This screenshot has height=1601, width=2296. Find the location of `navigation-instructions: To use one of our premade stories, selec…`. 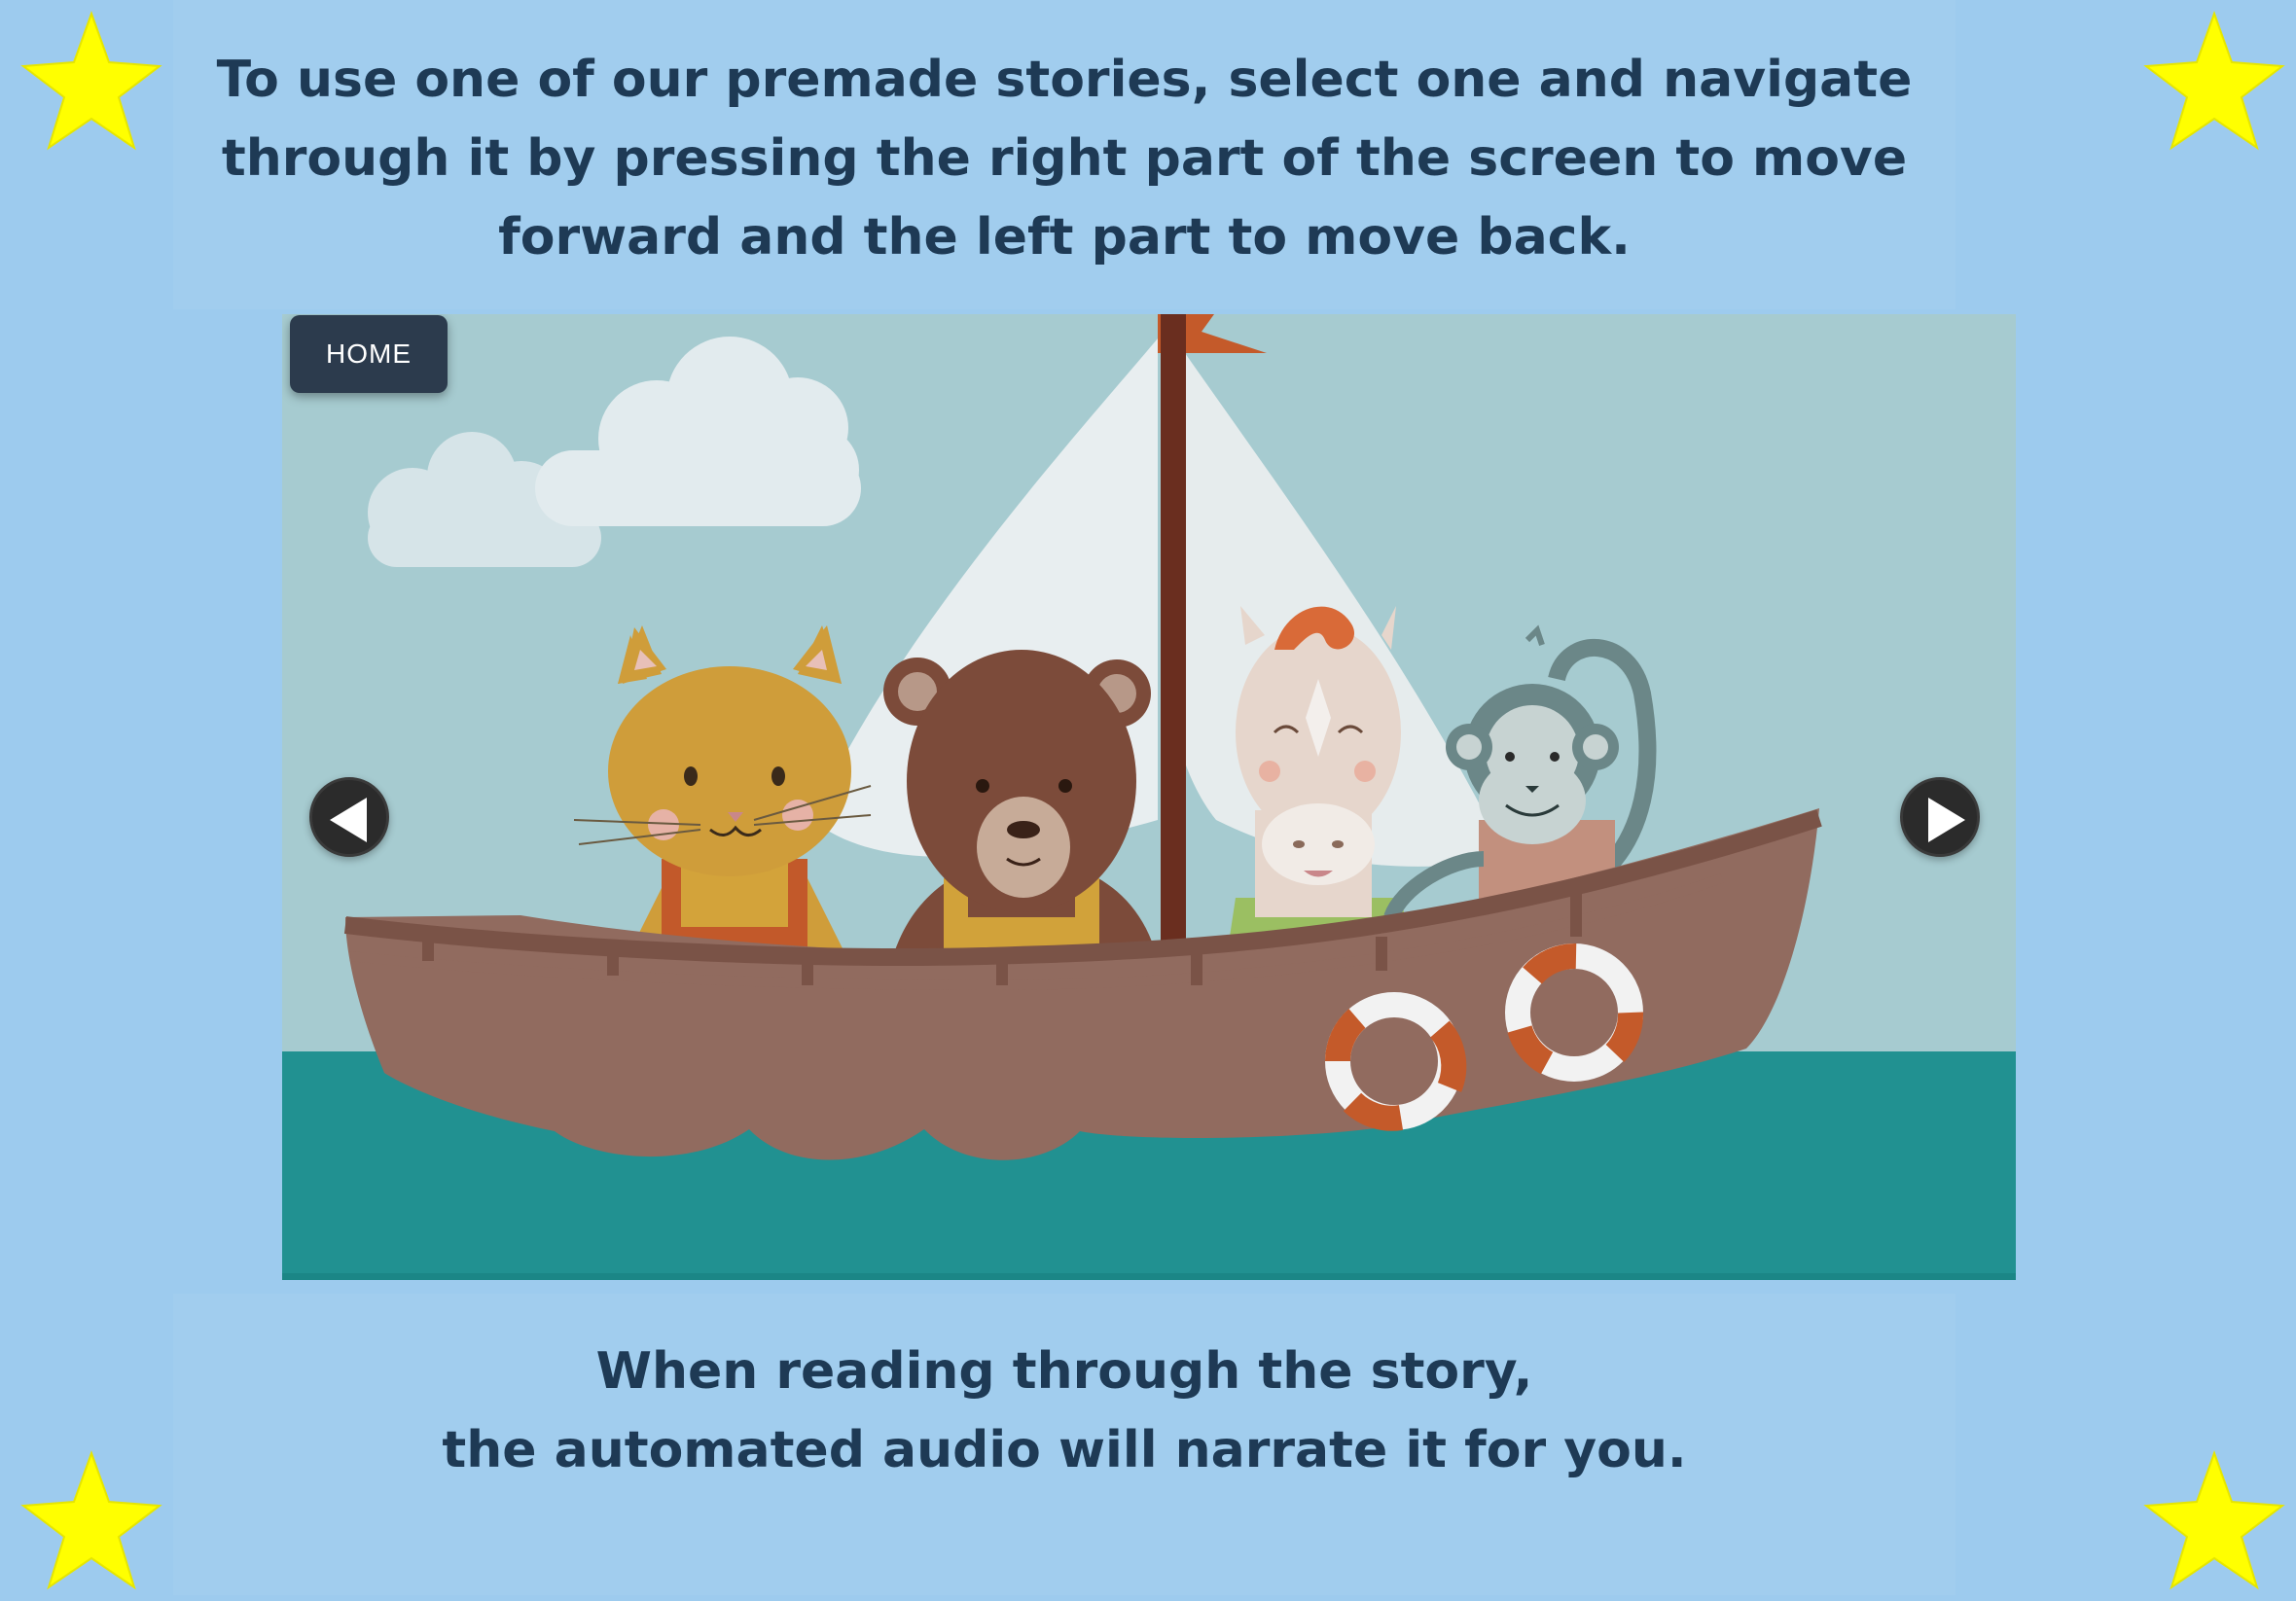

navigation-instructions: To use one of our premade stories, selec… is located at coordinates (1064, 159).